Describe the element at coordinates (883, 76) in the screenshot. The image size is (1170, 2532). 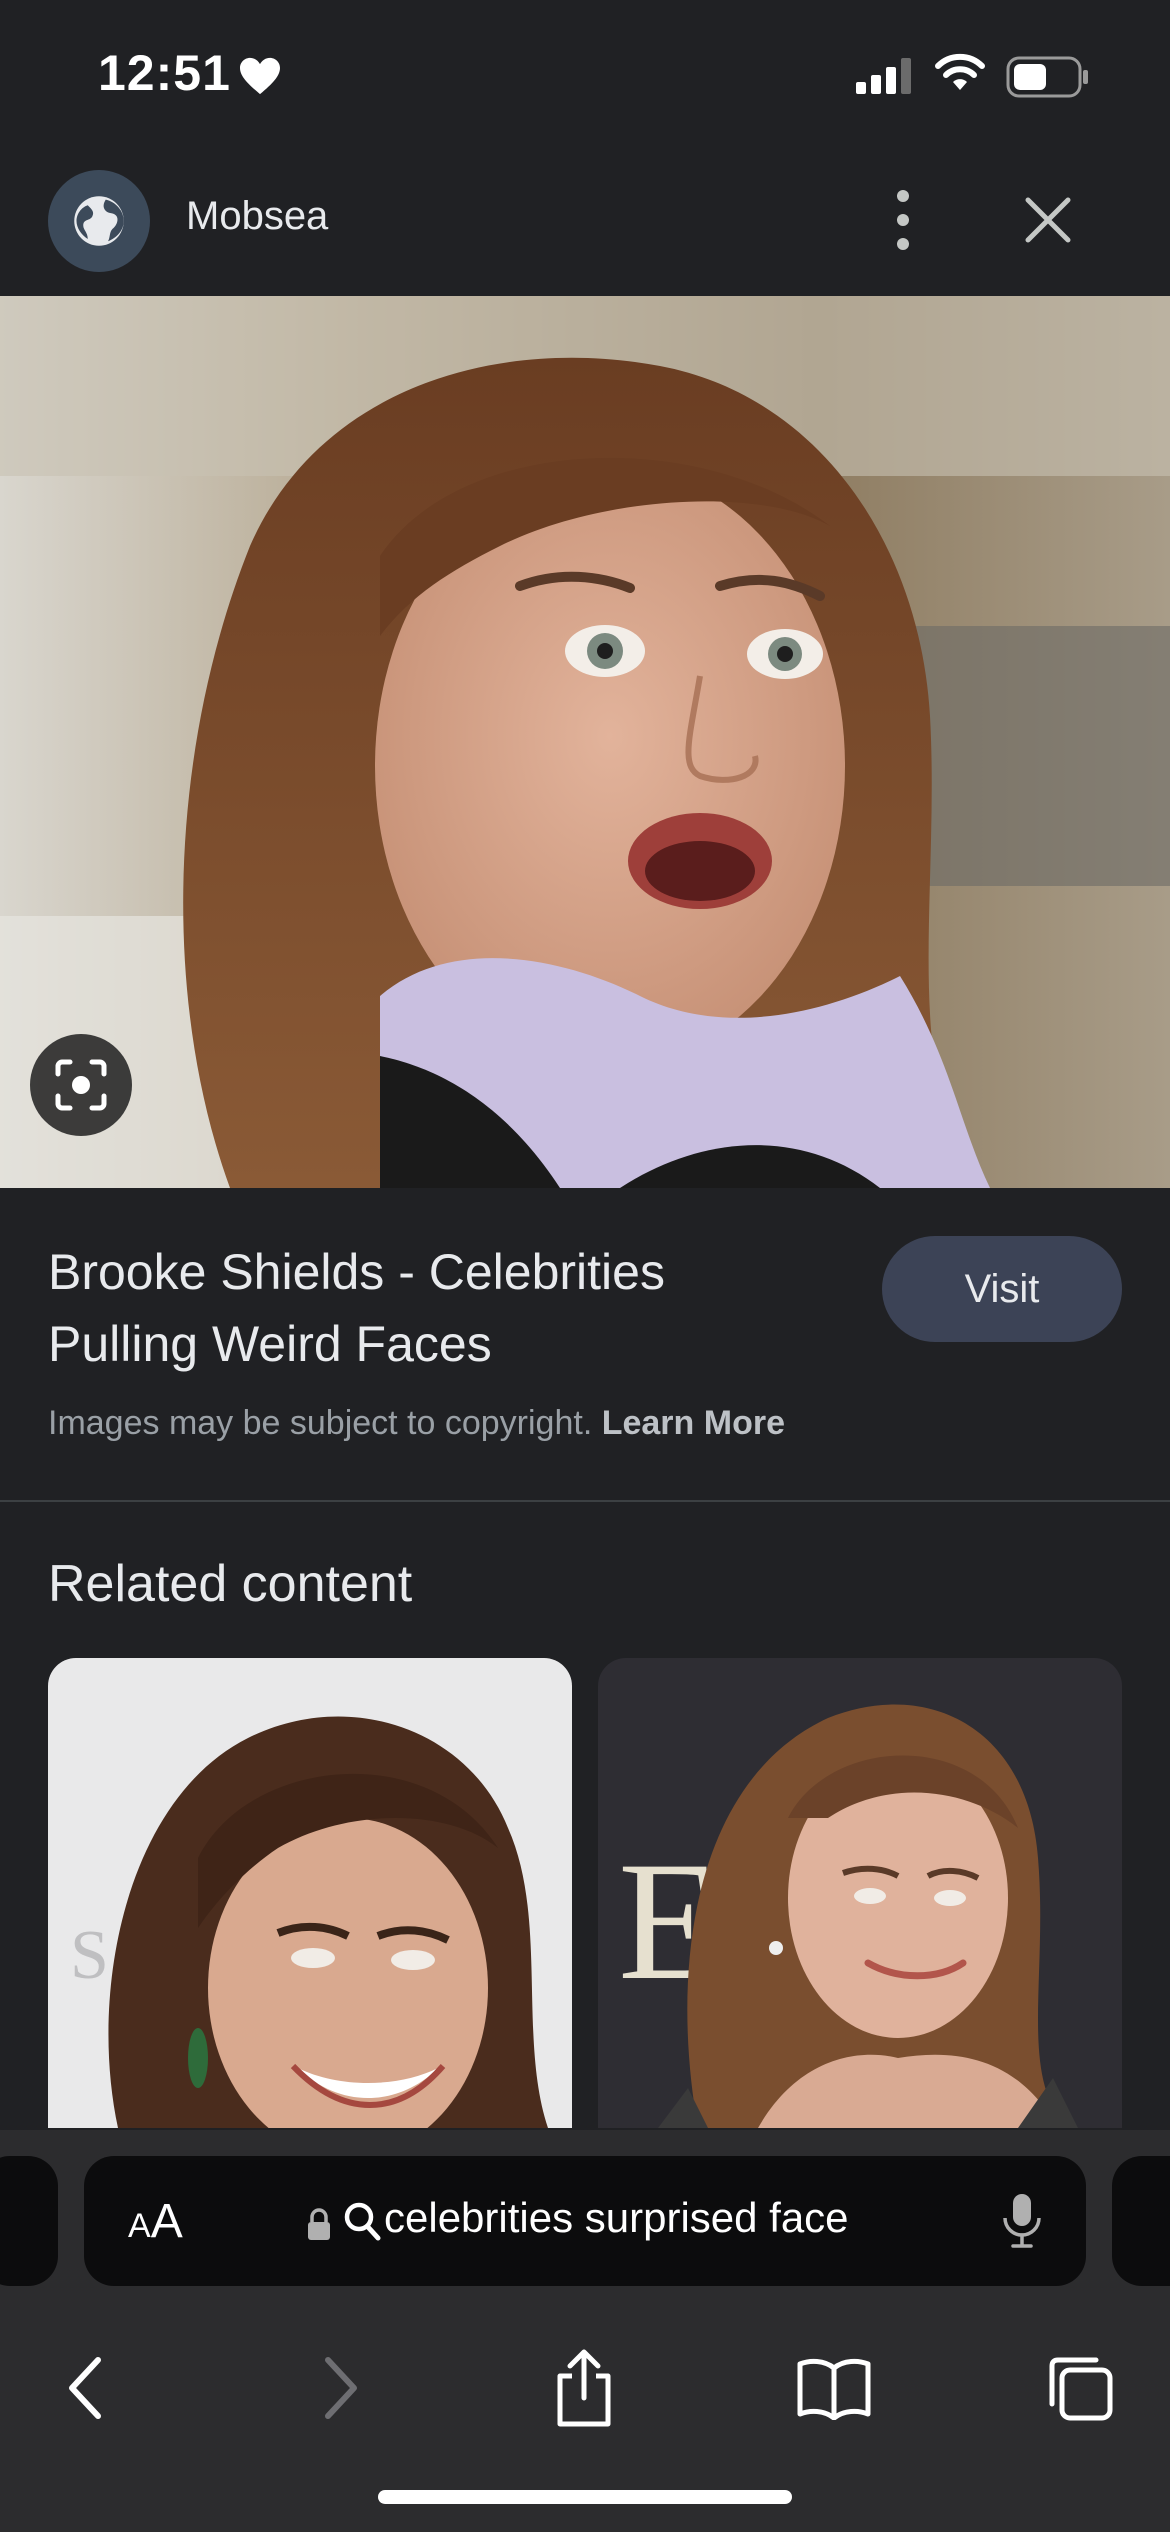
I see `cellular-signal-icon` at that location.